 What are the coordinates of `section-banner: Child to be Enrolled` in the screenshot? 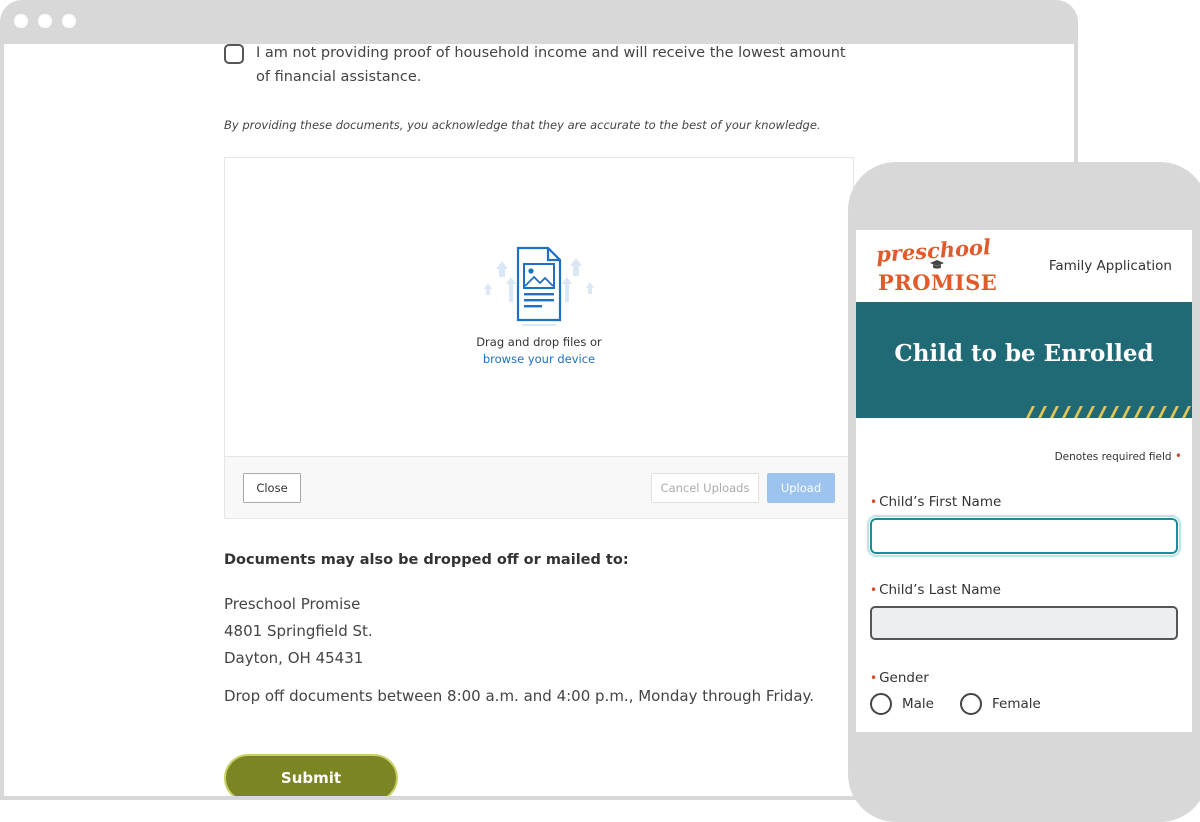 It's located at (1024, 360).